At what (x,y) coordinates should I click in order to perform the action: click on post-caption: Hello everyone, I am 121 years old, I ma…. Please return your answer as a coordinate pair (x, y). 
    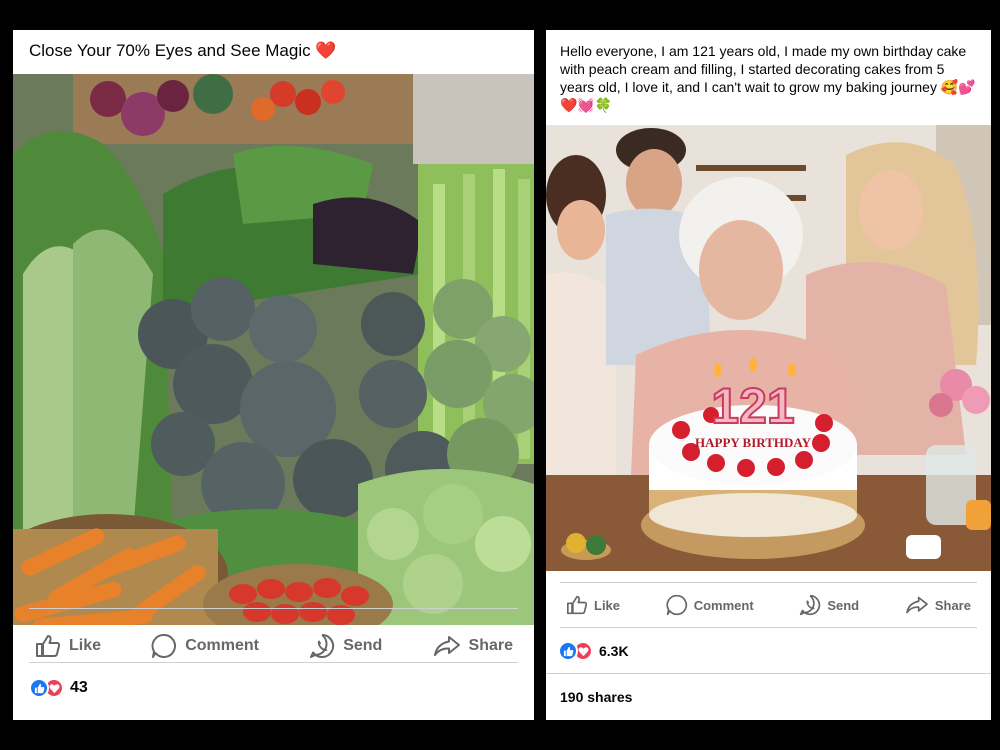
    Looking at the image, I should click on (768, 78).